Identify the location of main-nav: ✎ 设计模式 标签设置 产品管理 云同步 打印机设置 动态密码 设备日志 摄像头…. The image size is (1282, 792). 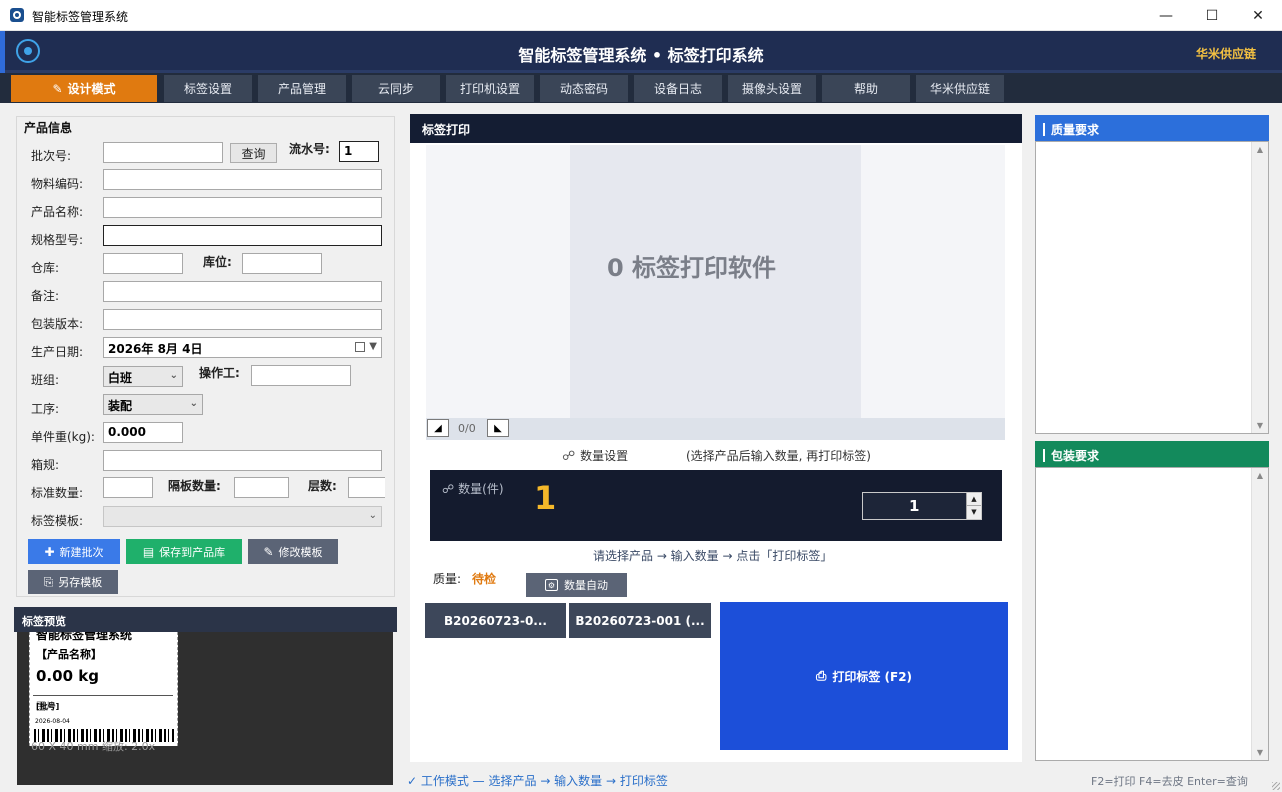
(641, 88).